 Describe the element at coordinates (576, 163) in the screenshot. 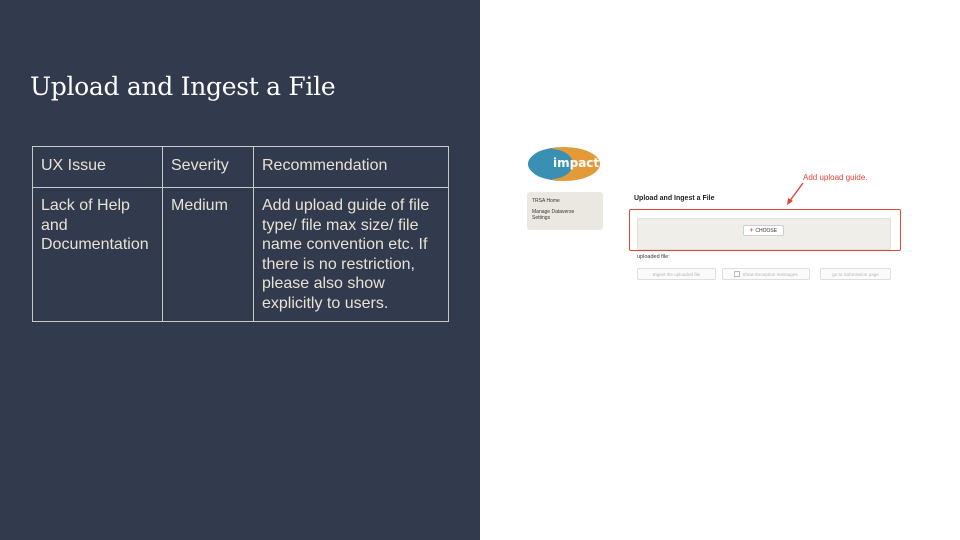

I see `logo-text: impact` at that location.